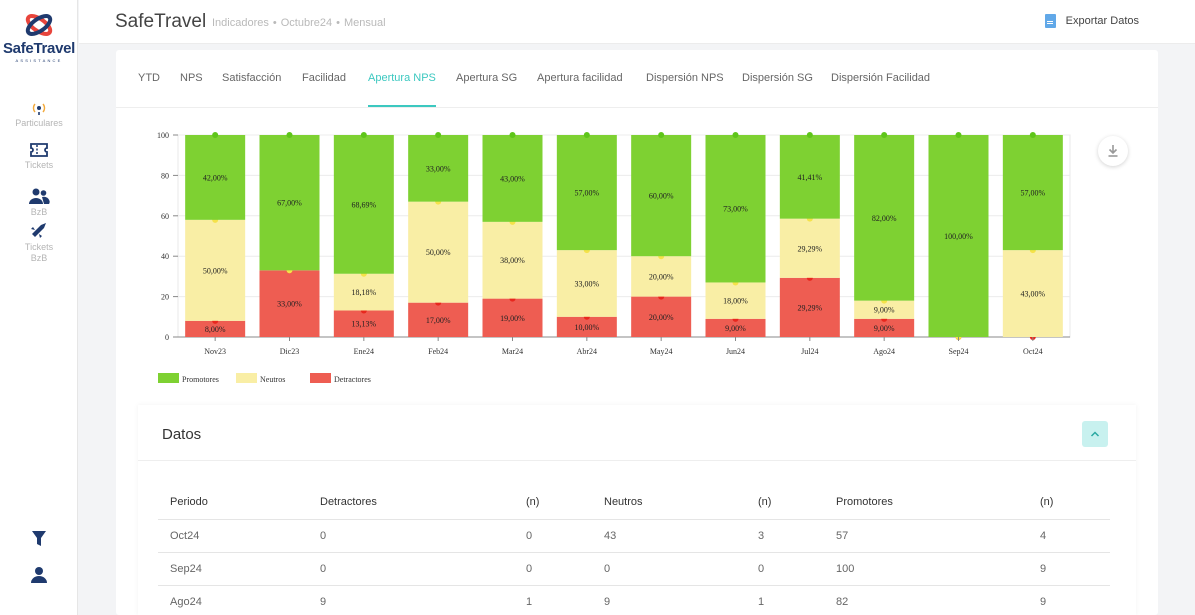 The height and width of the screenshot is (615, 1195). Describe the element at coordinates (884, 351) in the screenshot. I see `x-tick-label: Ago24` at that location.